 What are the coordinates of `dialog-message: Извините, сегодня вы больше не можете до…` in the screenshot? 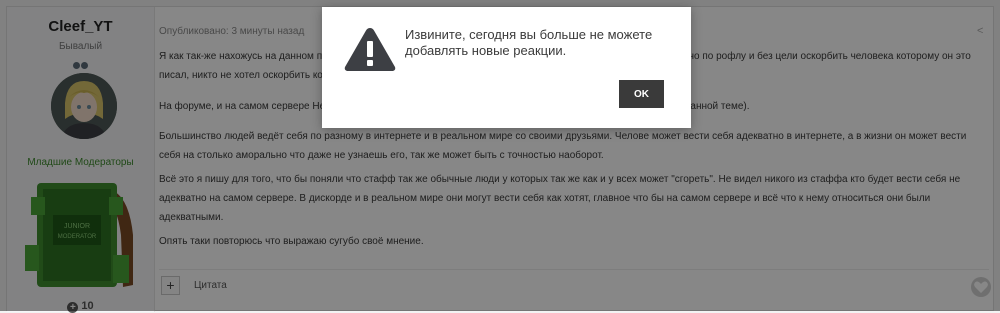 It's located at (529, 42).